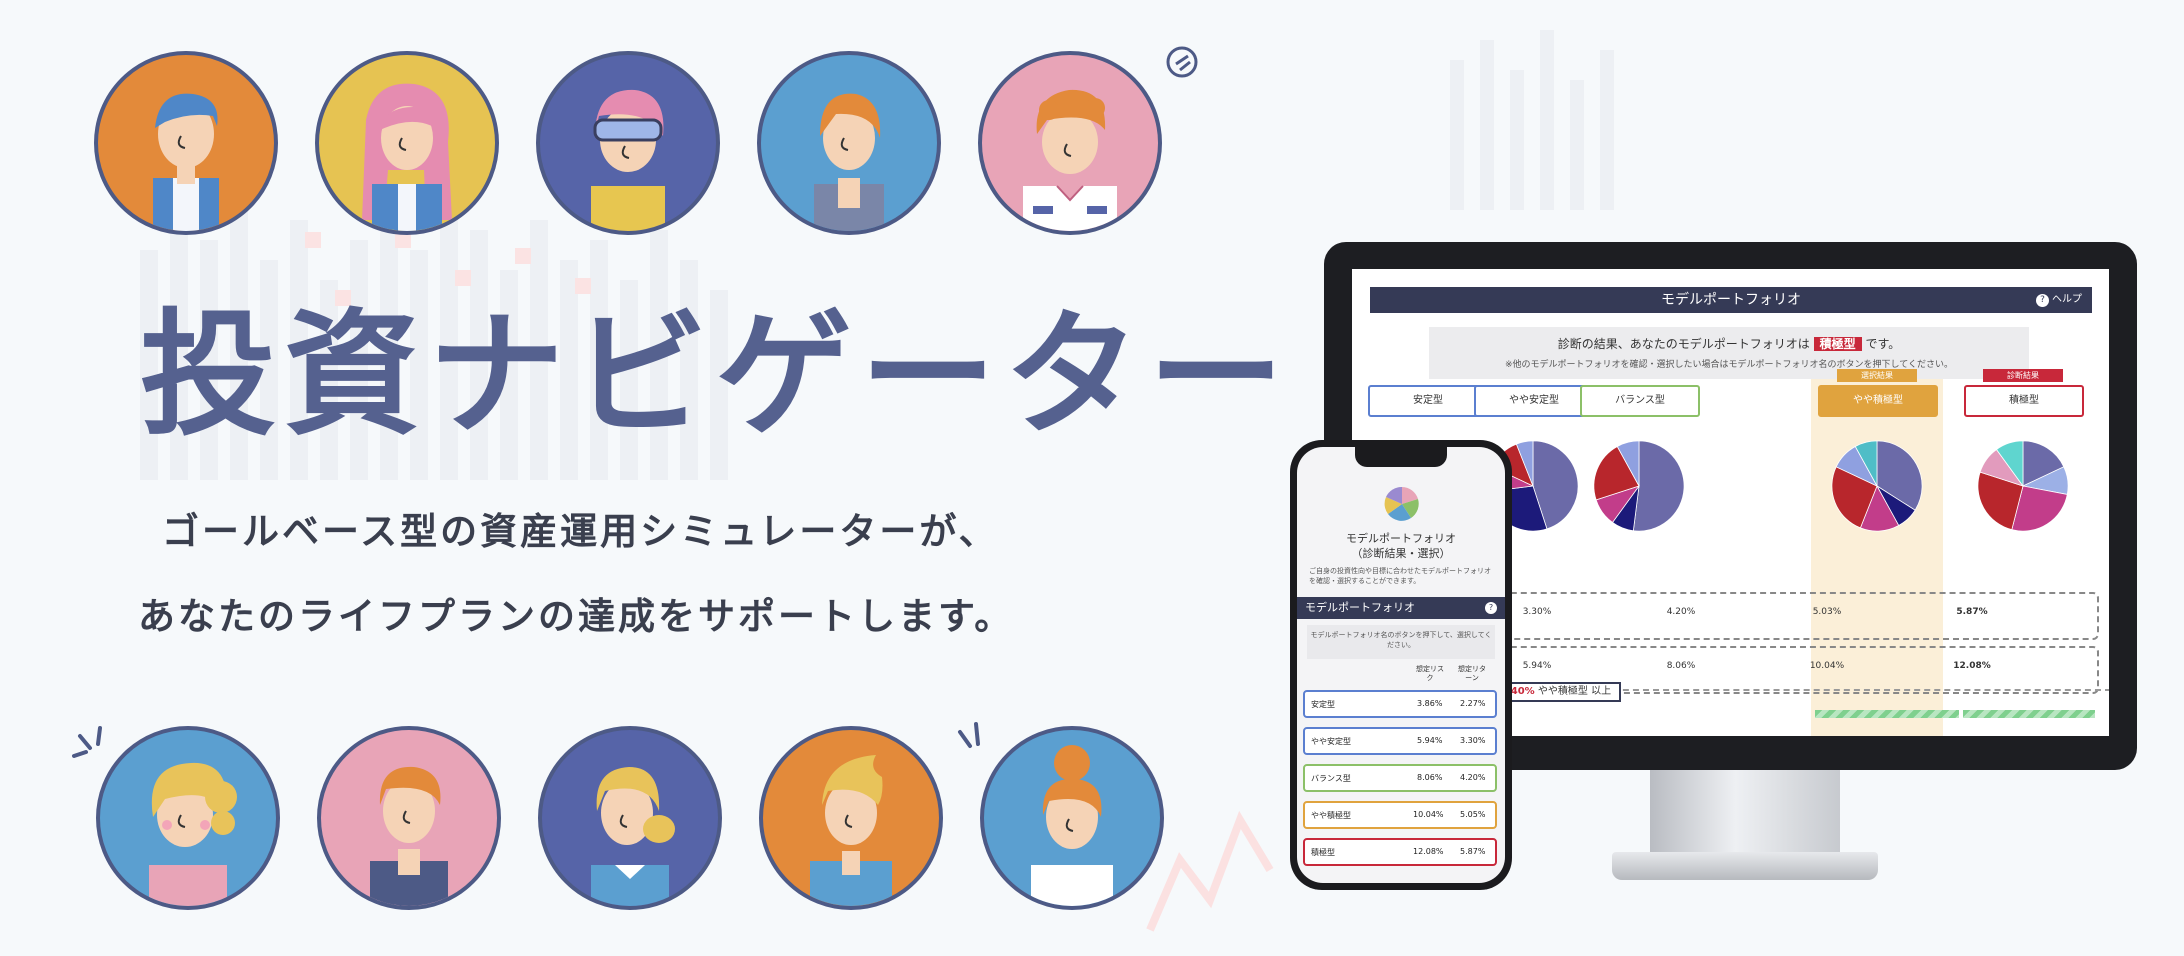 The width and height of the screenshot is (2184, 956). I want to click on risk-value: 12.08%, so click(1972, 666).